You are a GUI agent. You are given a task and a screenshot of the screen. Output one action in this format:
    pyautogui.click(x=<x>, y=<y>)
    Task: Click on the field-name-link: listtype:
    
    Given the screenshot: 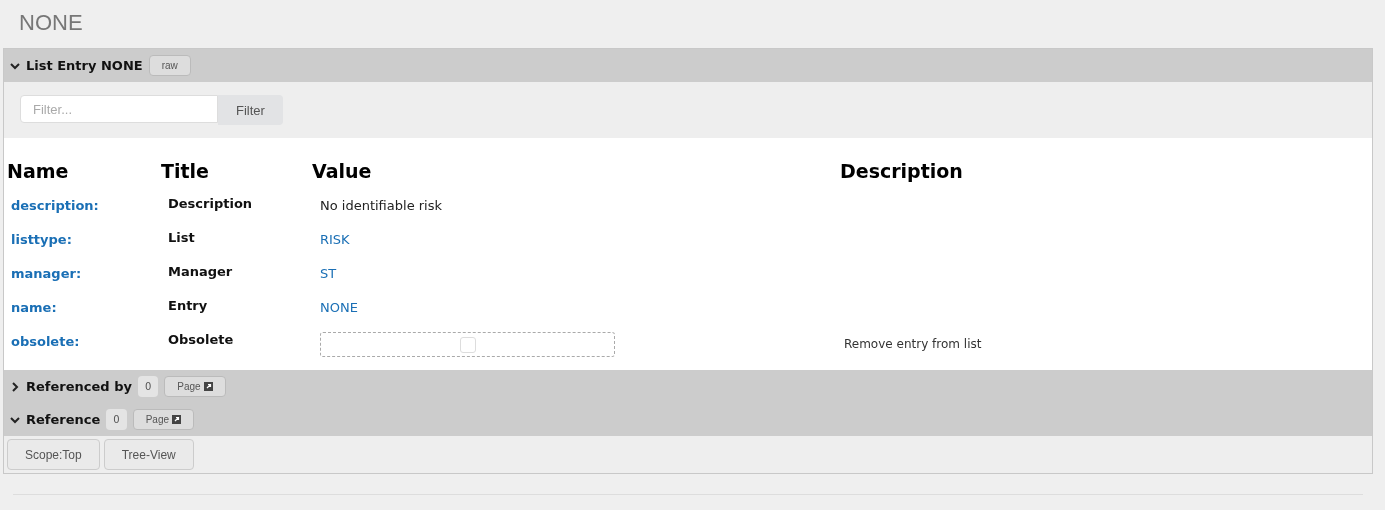 What is the action you would take?
    pyautogui.click(x=41, y=239)
    